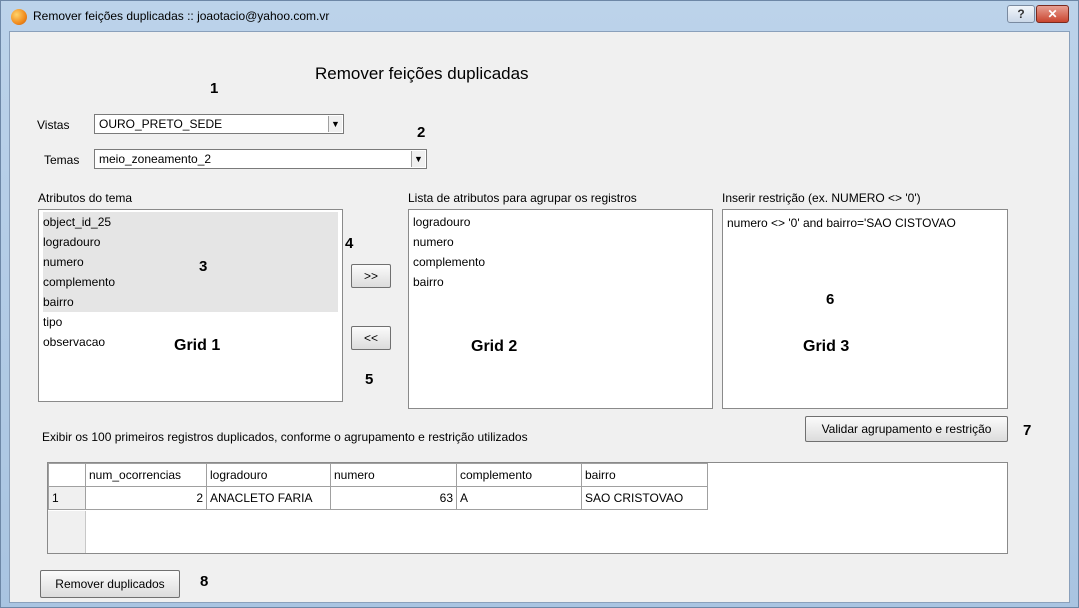 The width and height of the screenshot is (1079, 608). What do you see at coordinates (214, 88) in the screenshot?
I see `marker-1: 1` at bounding box center [214, 88].